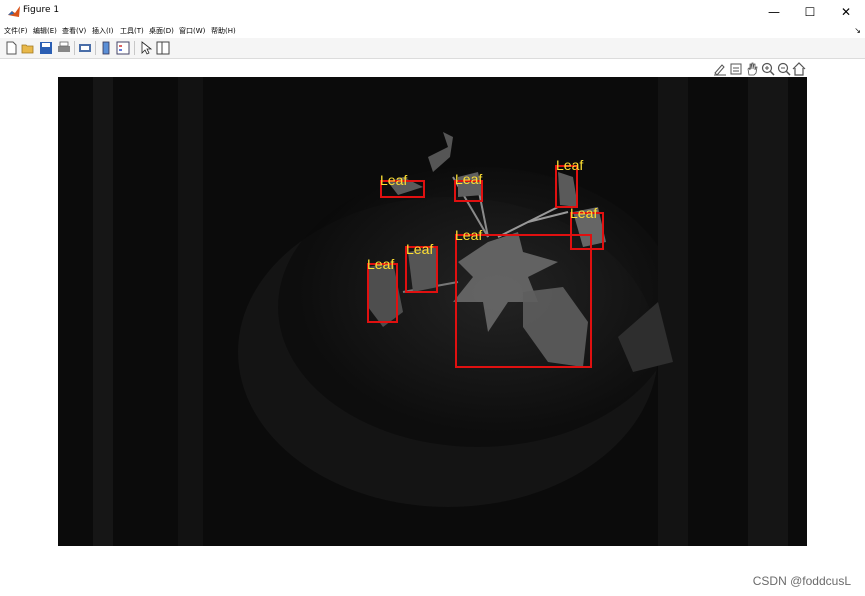  I want to click on menu-tools: 工具(T), so click(132, 31).